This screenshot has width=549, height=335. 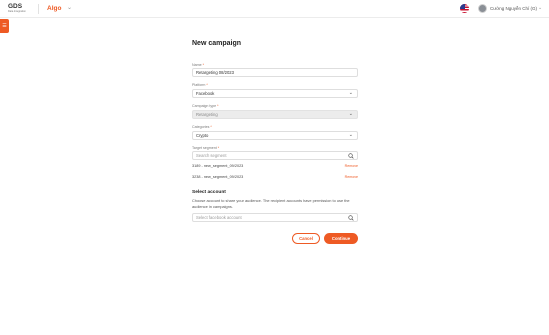 I want to click on facebook-account-search: Select facebook account, so click(x=275, y=217).